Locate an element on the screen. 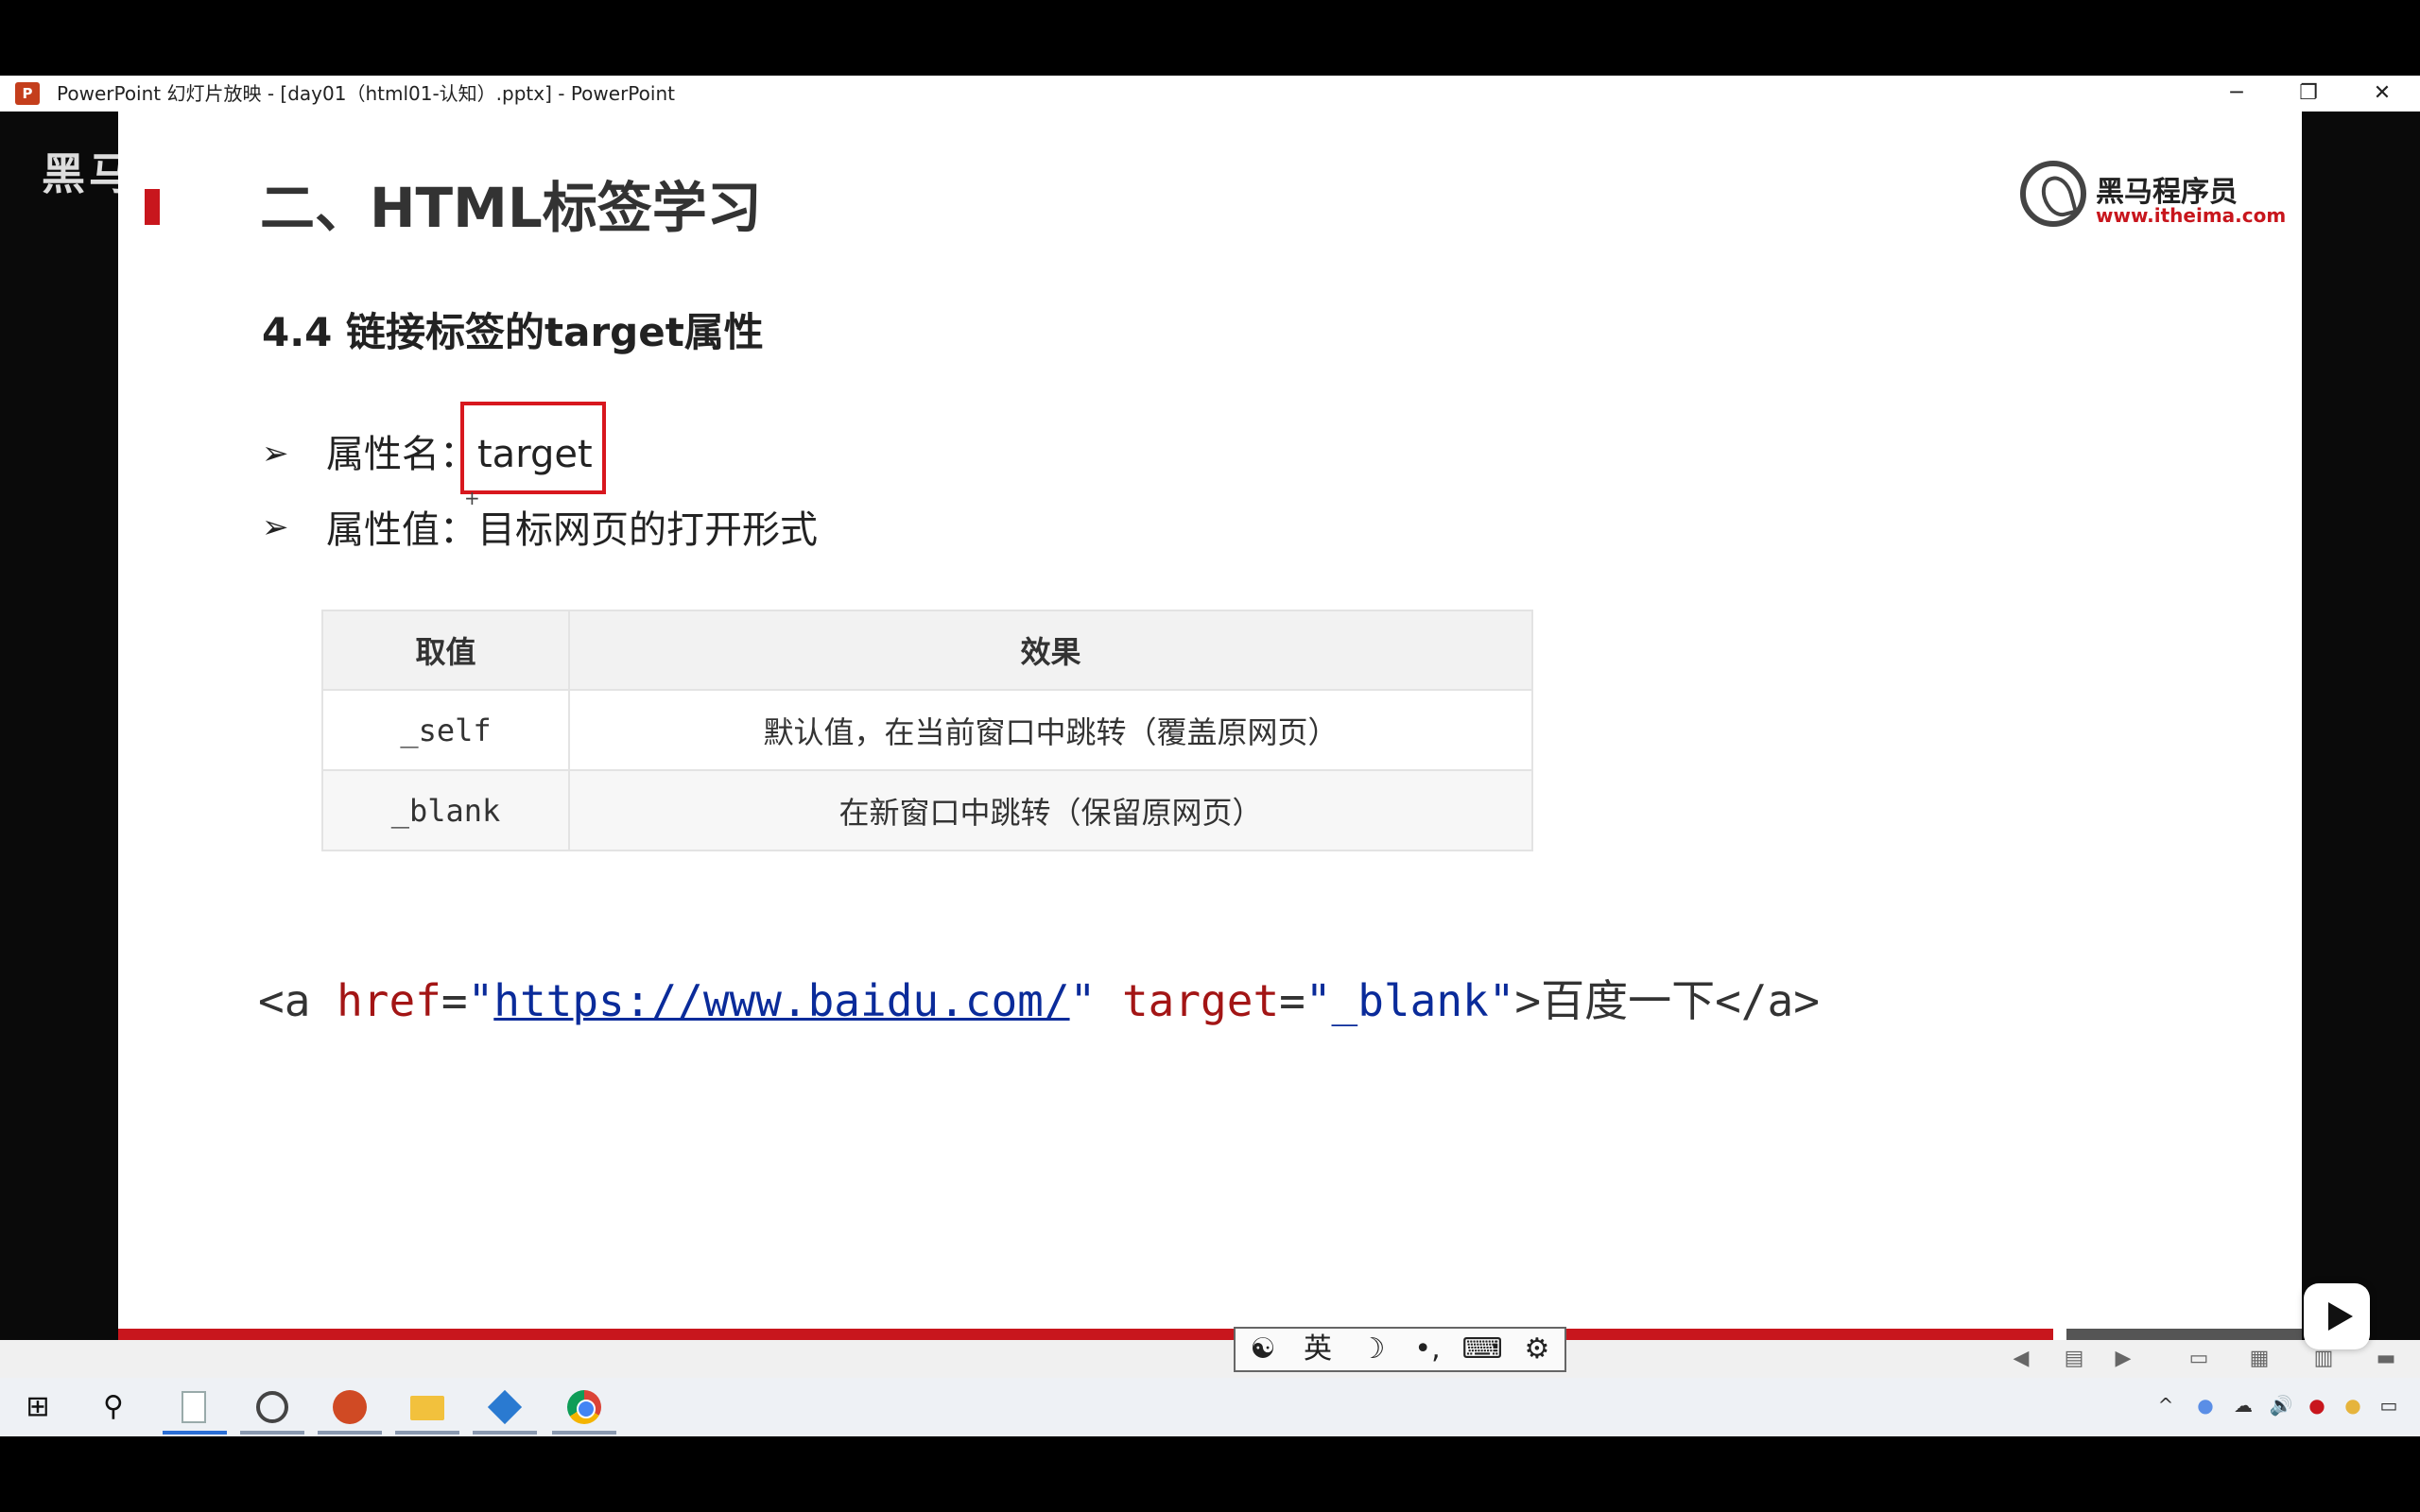 The image size is (2420, 1512). restore-button: ❐ is located at coordinates (2308, 94).